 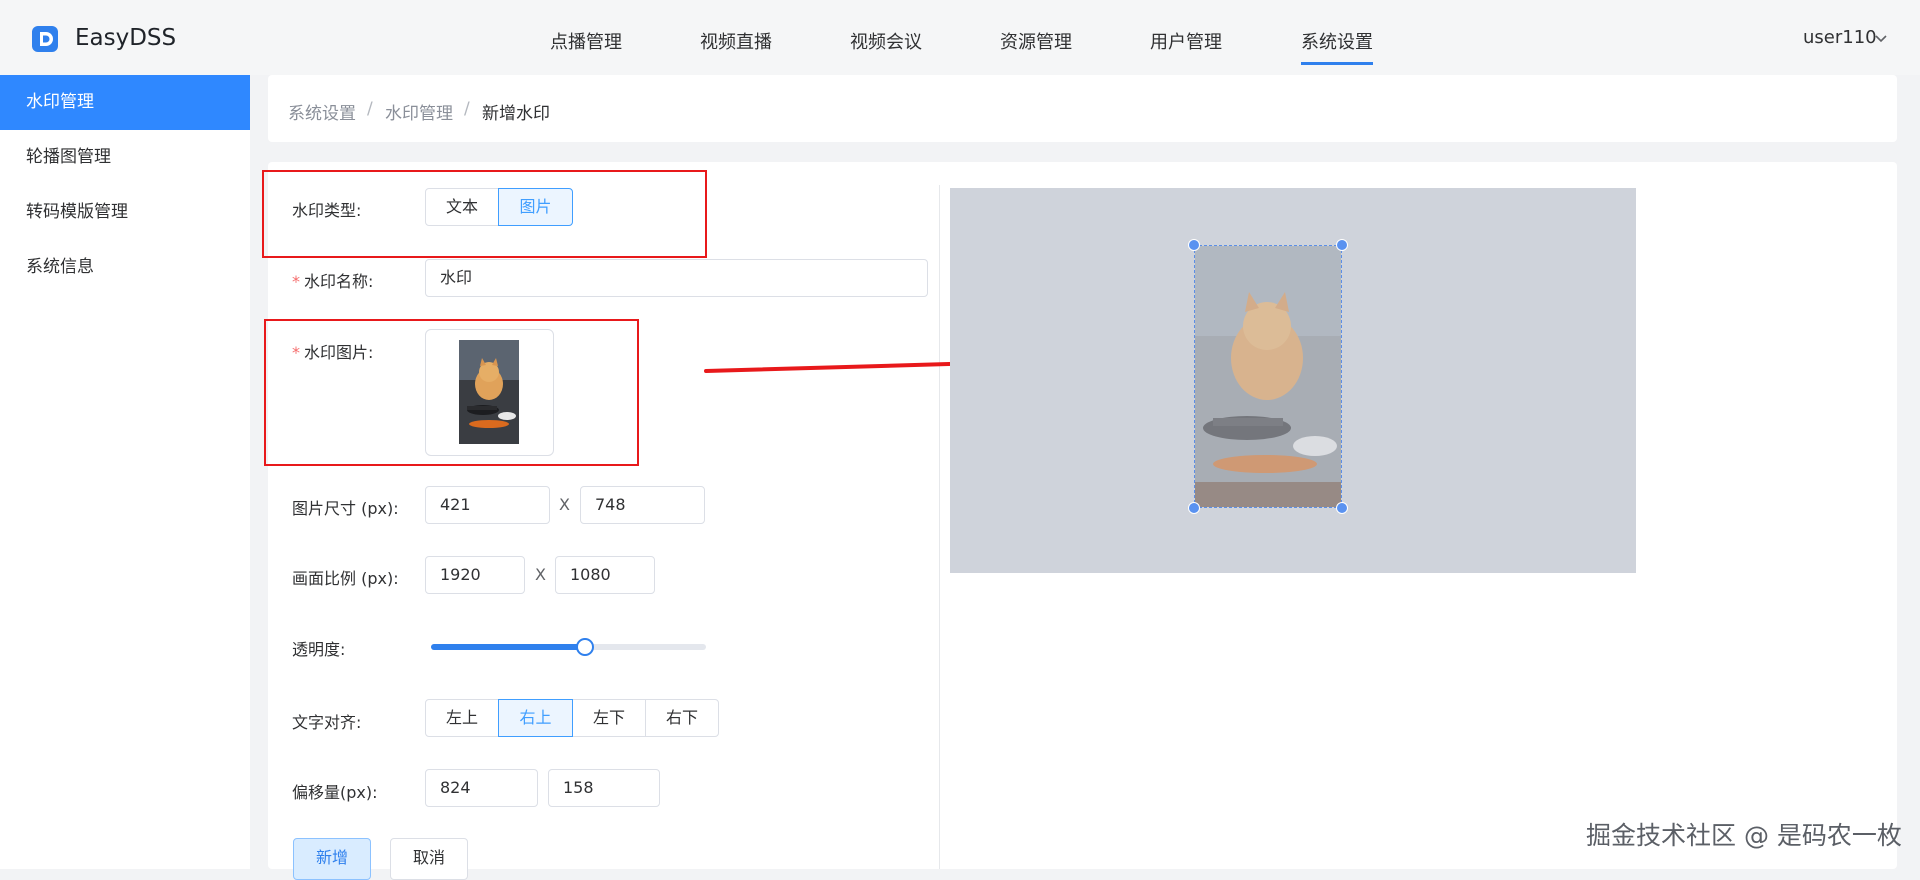 What do you see at coordinates (586, 41) in the screenshot?
I see `nav-vod: 点播管理` at bounding box center [586, 41].